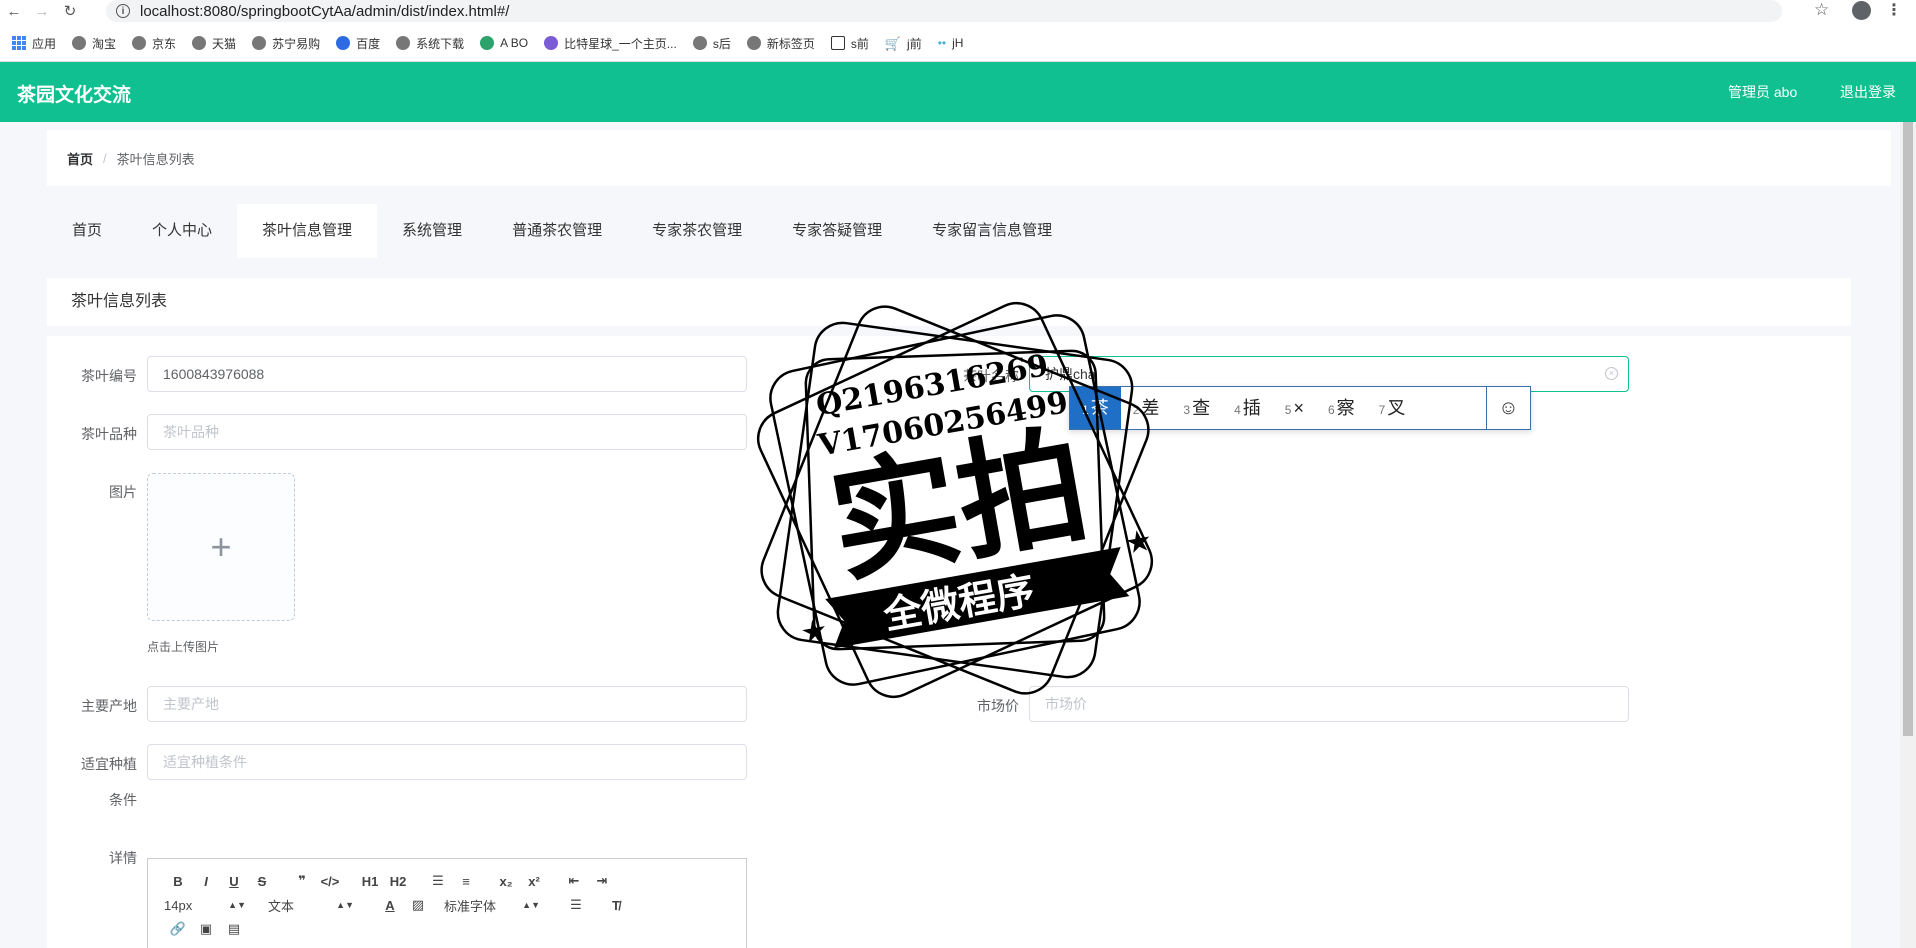  I want to click on ime-candidate: 3查, so click(1196, 408).